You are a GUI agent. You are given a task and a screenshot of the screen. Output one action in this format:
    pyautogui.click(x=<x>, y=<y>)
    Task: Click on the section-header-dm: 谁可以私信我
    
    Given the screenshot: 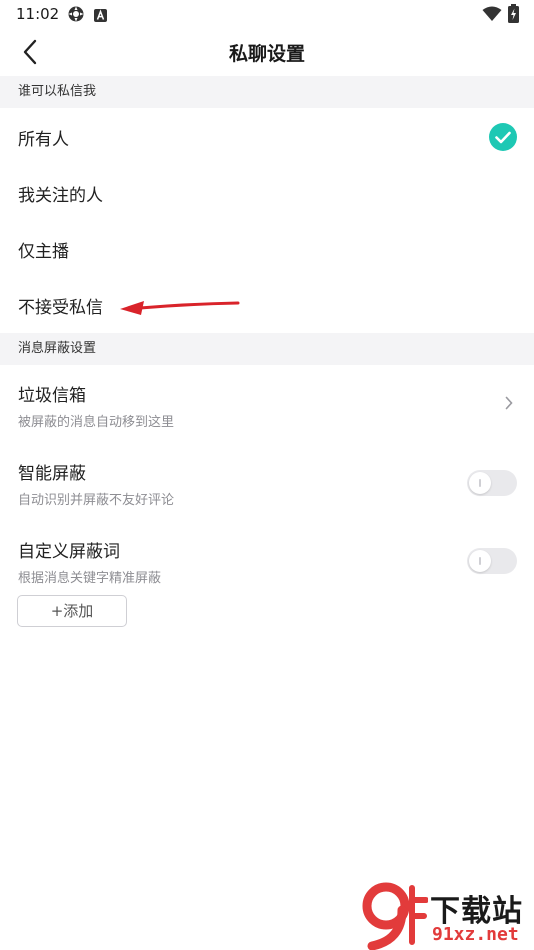 What is the action you would take?
    pyautogui.click(x=267, y=92)
    